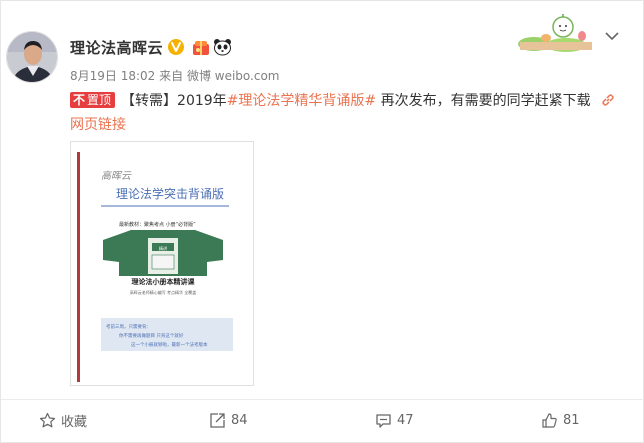  Describe the element at coordinates (608, 100) in the screenshot. I see `link-icon` at that location.